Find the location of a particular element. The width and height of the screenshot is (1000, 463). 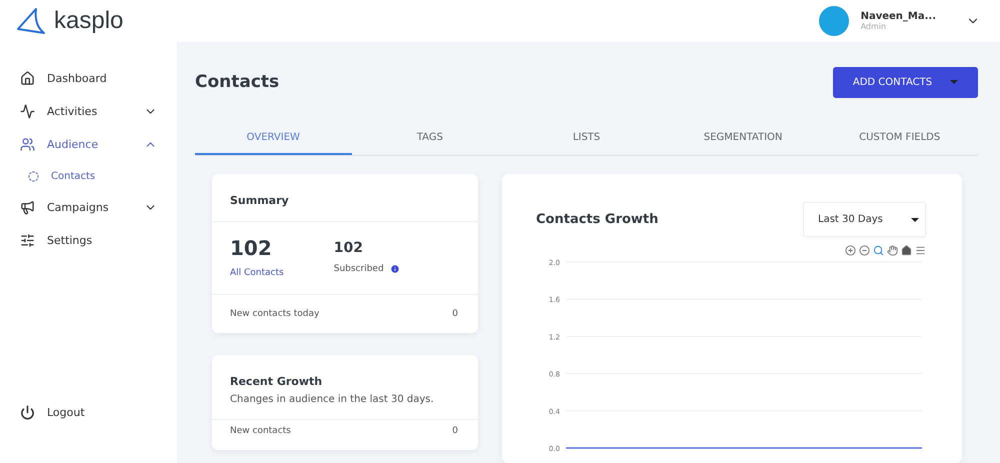

tab: OVERVIEW is located at coordinates (273, 138).